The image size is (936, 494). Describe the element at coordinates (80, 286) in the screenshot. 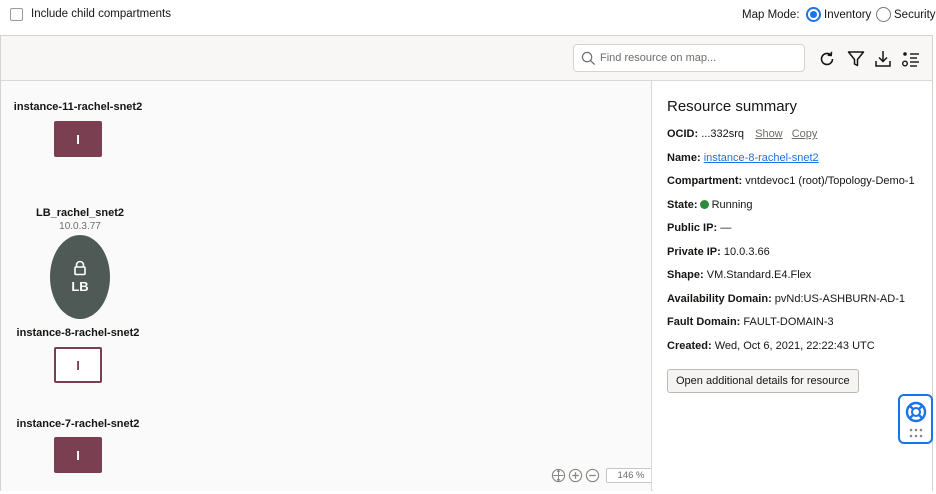

I see `lb-glyph: LB` at that location.